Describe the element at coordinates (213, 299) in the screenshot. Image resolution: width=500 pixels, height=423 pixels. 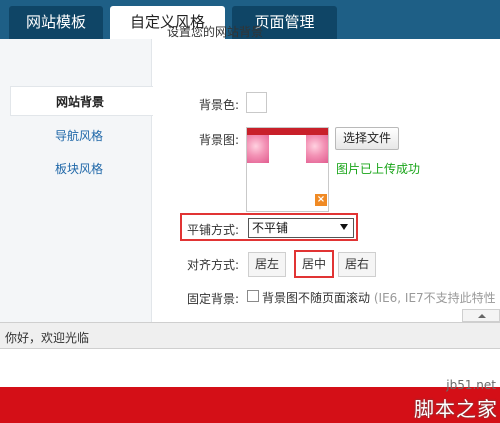
I see `fixed-bg-label: 固定背景:` at that location.